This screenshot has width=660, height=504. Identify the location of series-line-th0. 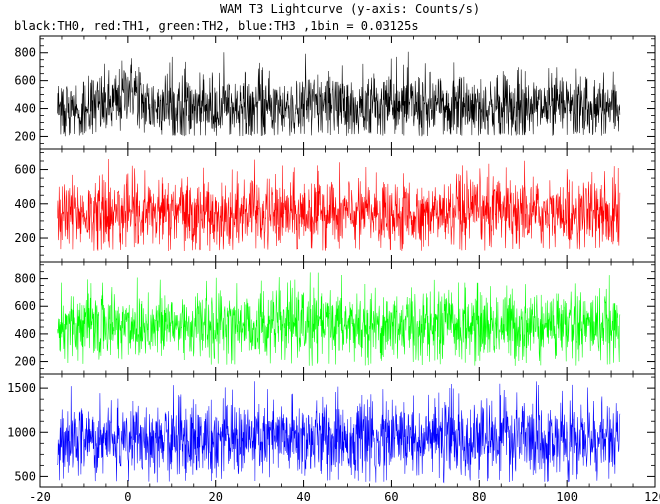
(339, 94).